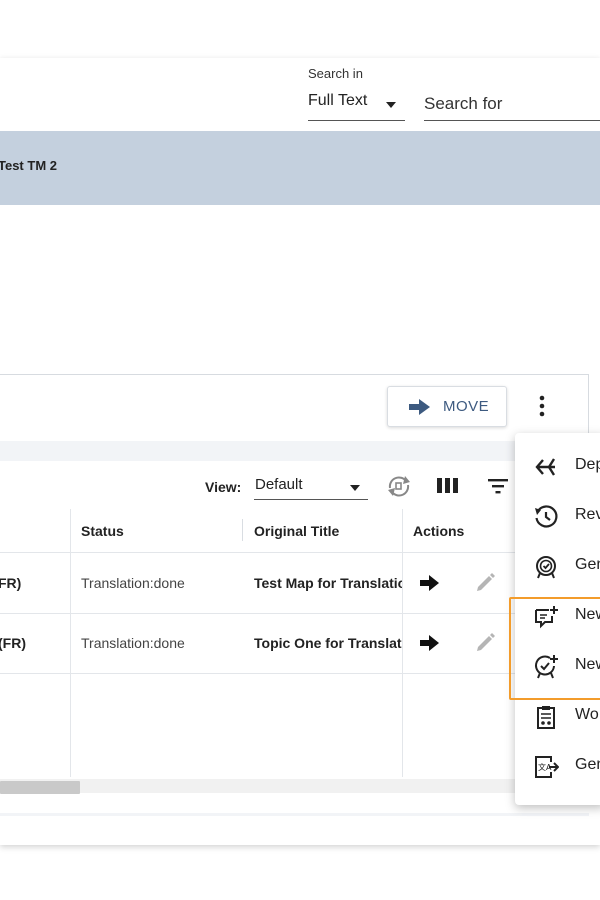  I want to click on more-options-button, so click(542, 406).